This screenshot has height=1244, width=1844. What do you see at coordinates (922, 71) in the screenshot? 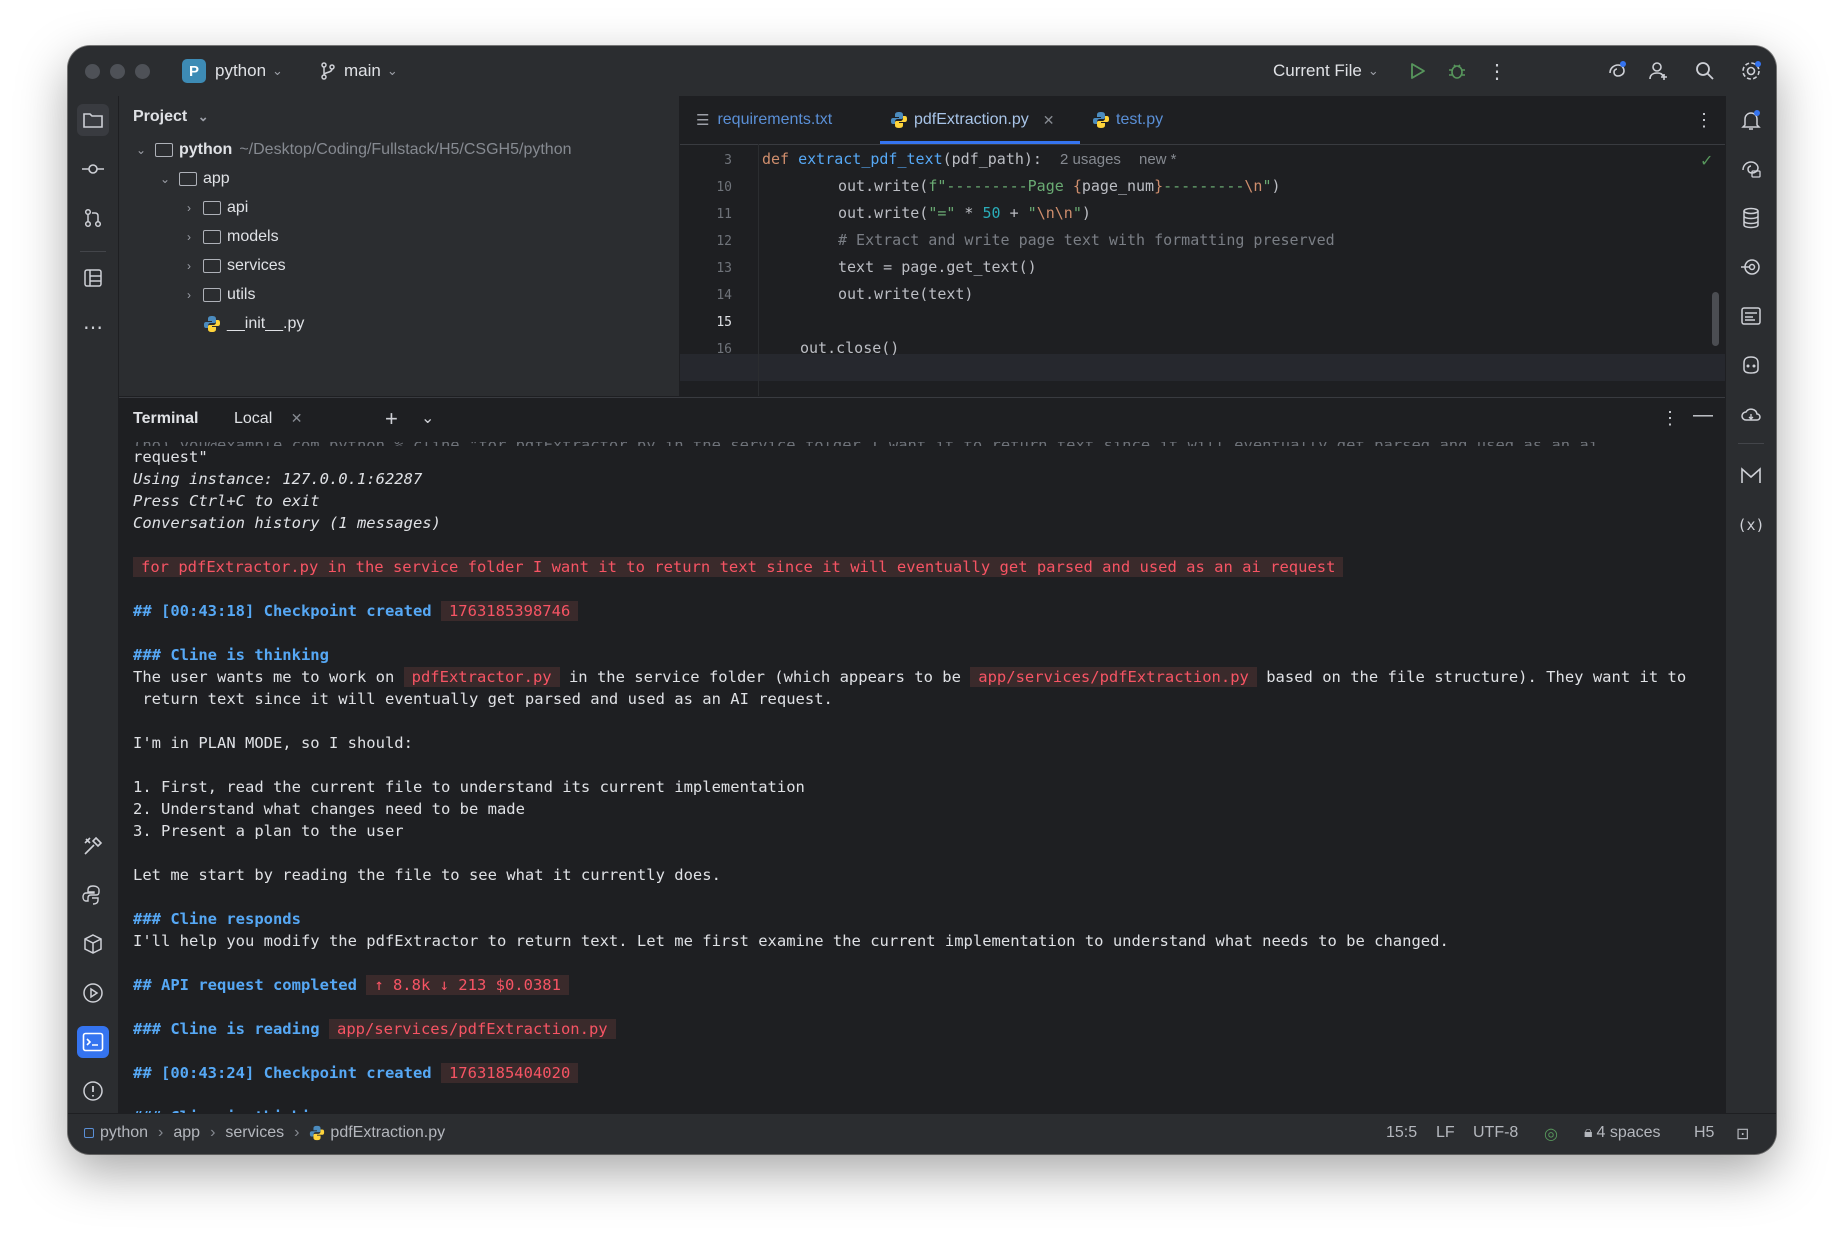
I see `title-bar: P python ⌄ main ⌄ Current File ⌄ ⋮` at bounding box center [922, 71].